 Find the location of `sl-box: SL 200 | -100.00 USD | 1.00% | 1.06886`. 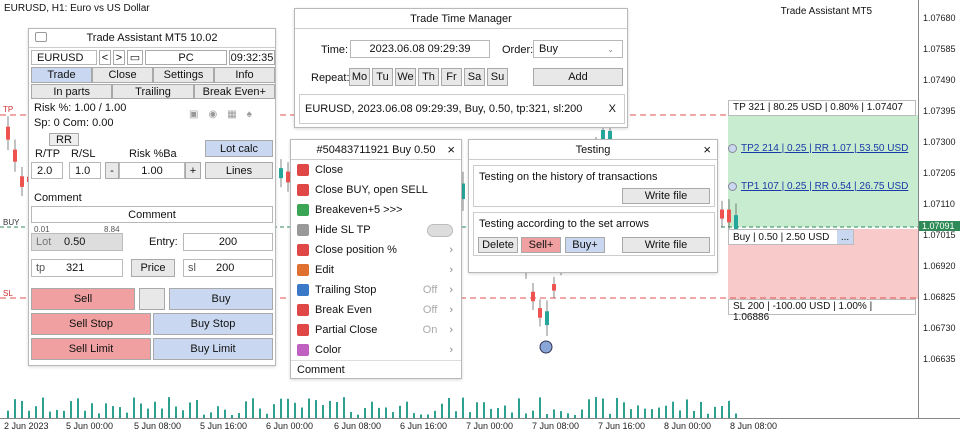

sl-box: SL 200 | -100.00 USD | 1.00% | 1.06886 is located at coordinates (822, 311).